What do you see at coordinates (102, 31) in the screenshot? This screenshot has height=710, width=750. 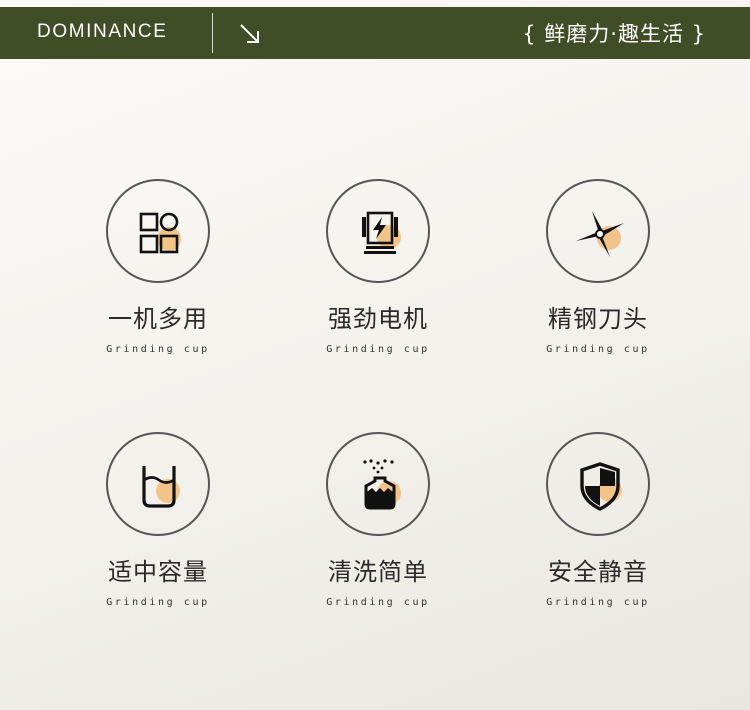 I see `brand-name: DOMINANCE` at bounding box center [102, 31].